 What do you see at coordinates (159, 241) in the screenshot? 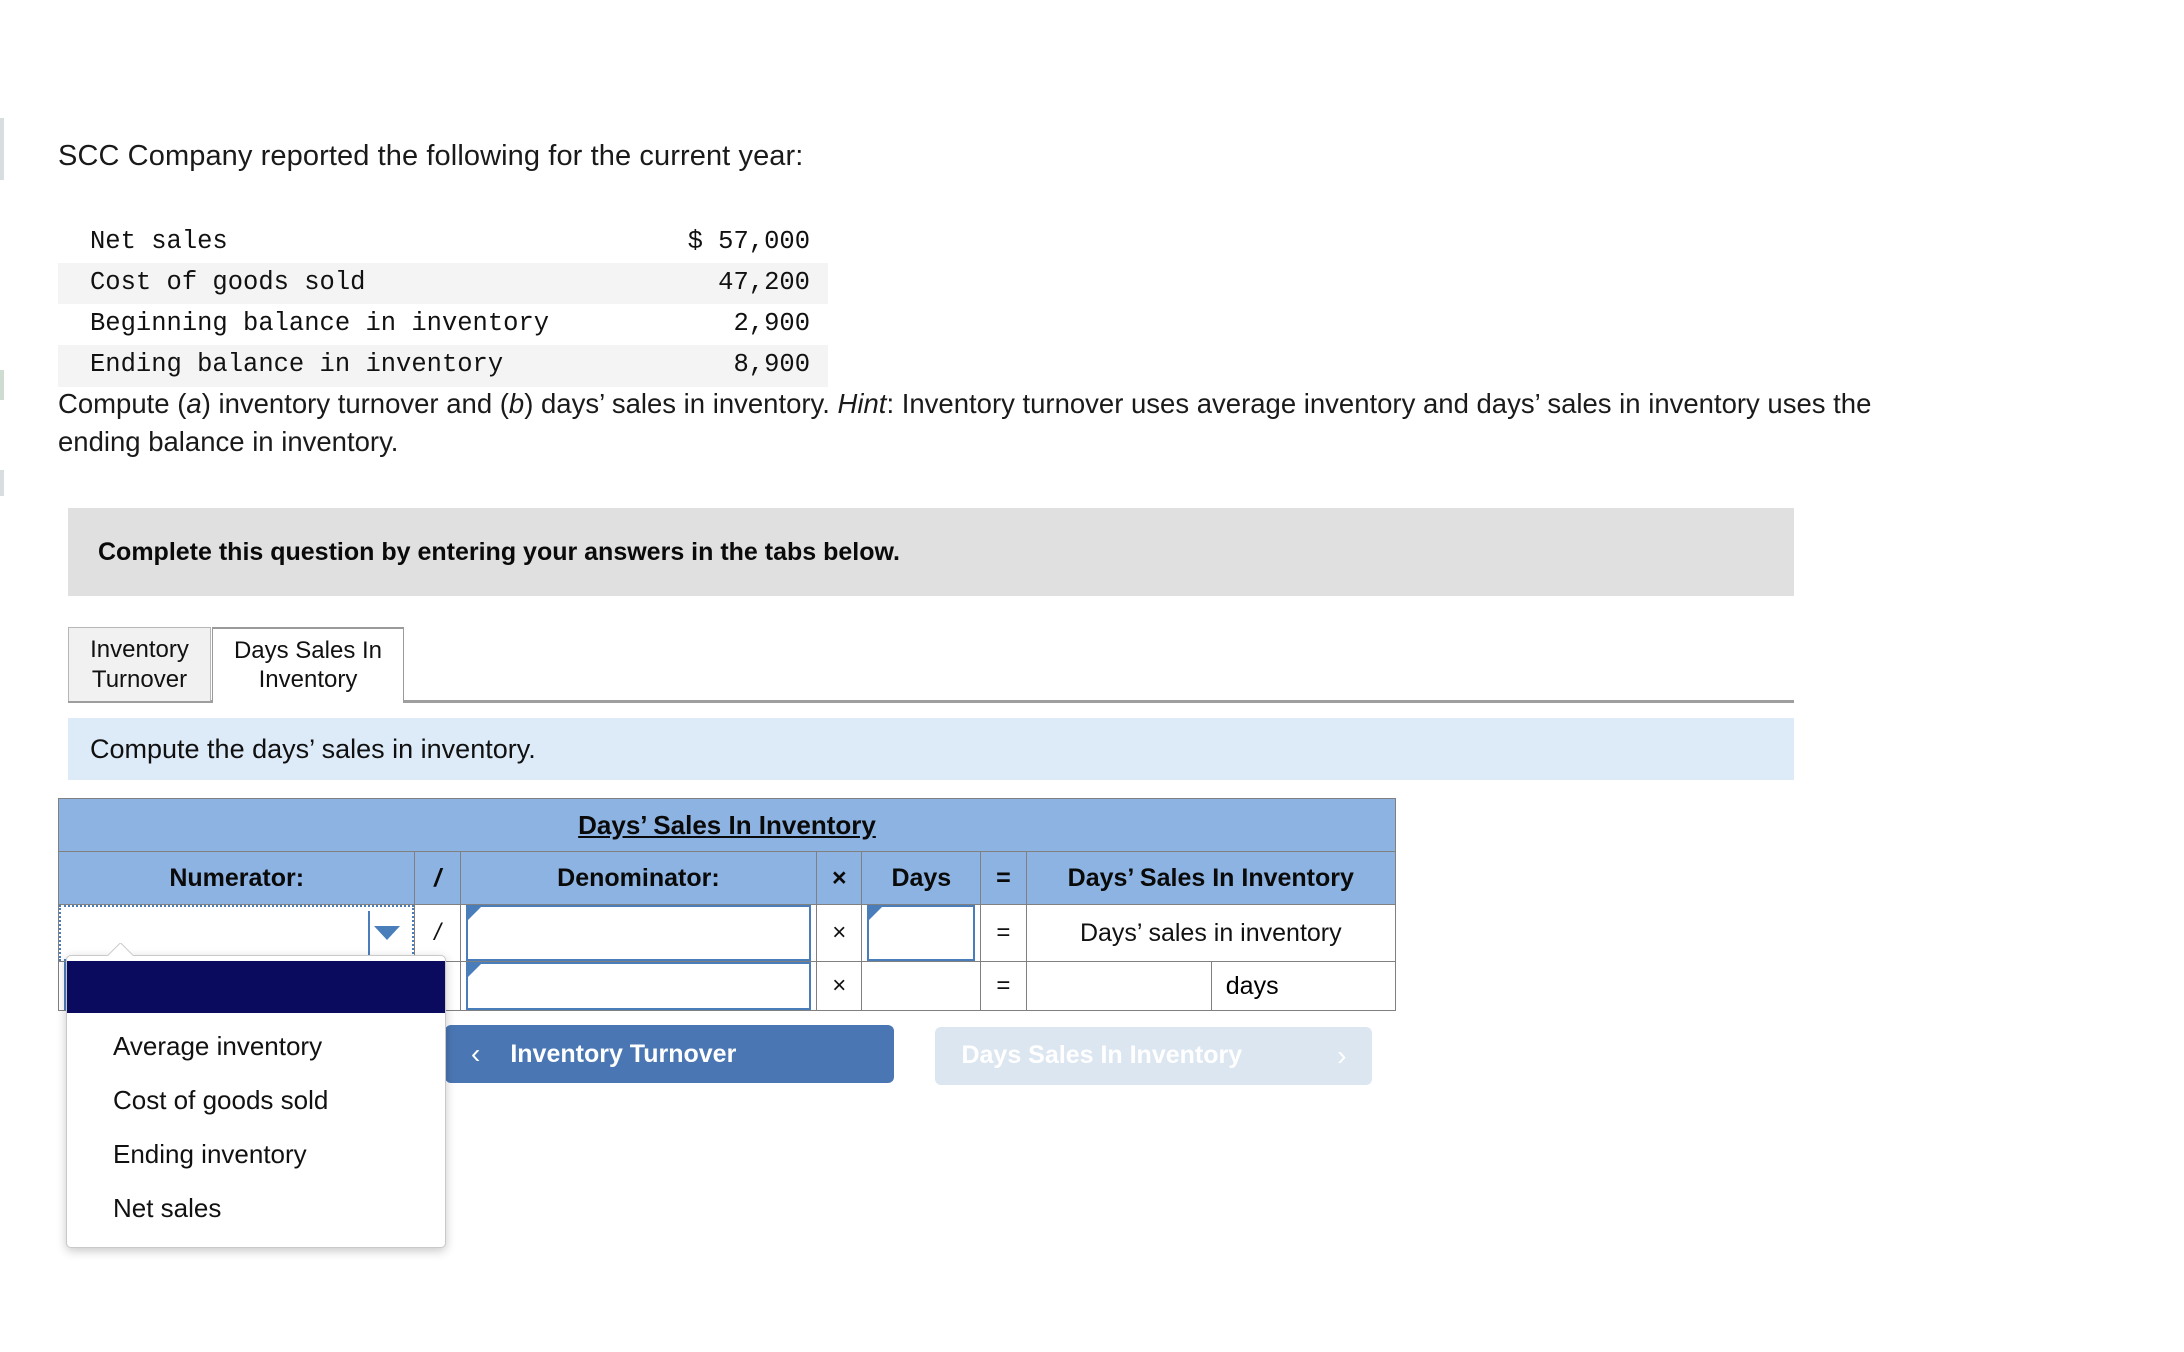
I see `figure-label: Net sales` at bounding box center [159, 241].